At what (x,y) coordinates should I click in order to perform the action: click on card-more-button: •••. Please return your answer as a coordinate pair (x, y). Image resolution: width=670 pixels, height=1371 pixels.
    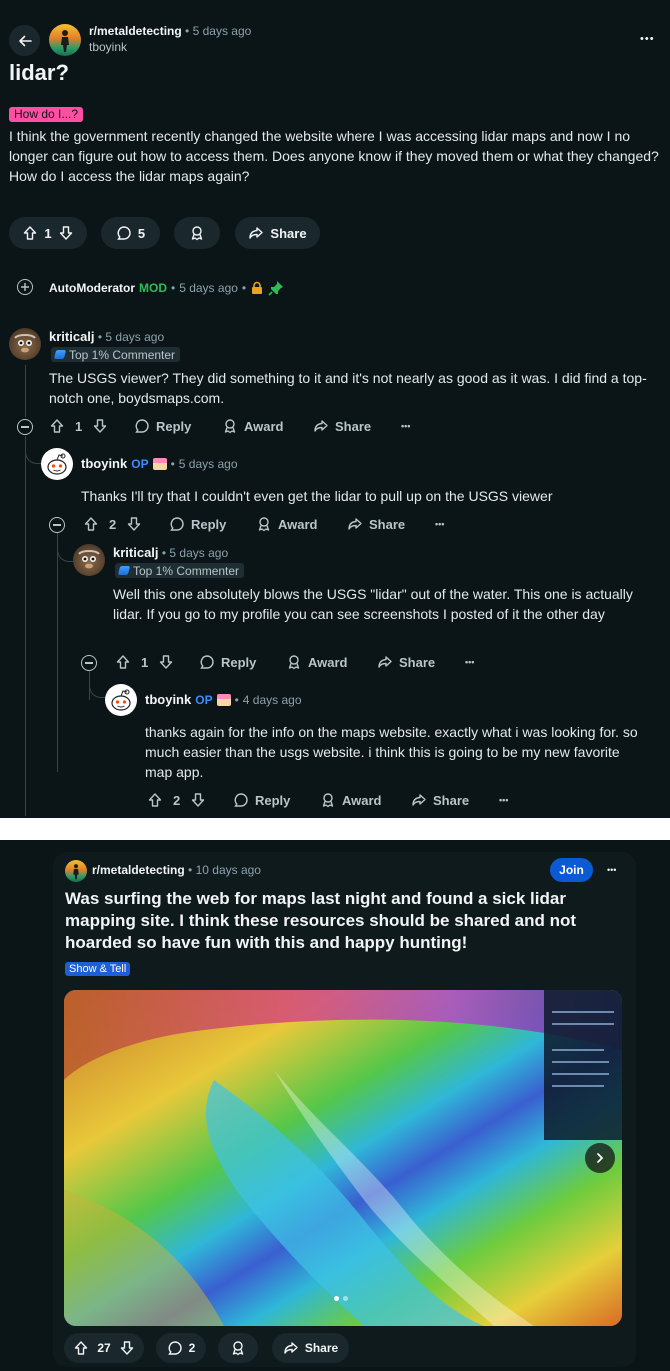
    Looking at the image, I should click on (611, 870).